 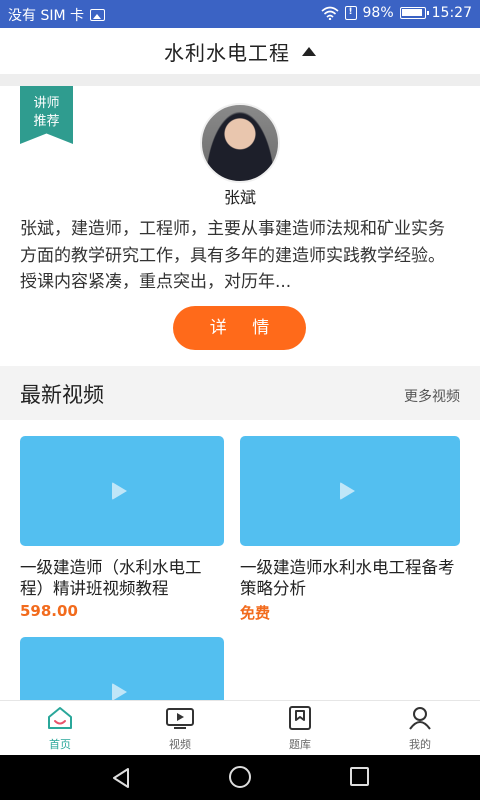 What do you see at coordinates (414, 13) in the screenshot?
I see `battery-icon` at bounding box center [414, 13].